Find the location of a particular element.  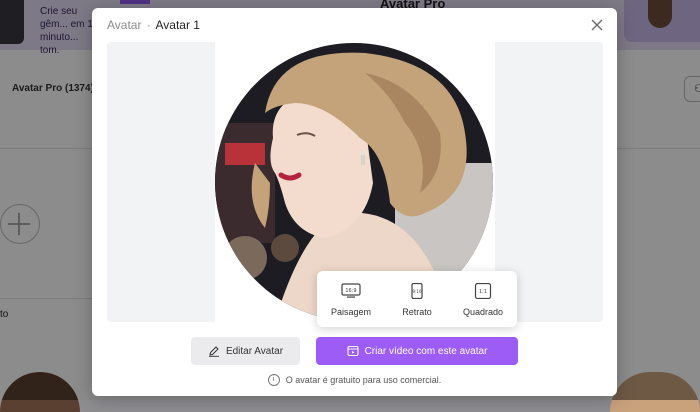

svg-text: 1:1 is located at coordinates (483, 292).